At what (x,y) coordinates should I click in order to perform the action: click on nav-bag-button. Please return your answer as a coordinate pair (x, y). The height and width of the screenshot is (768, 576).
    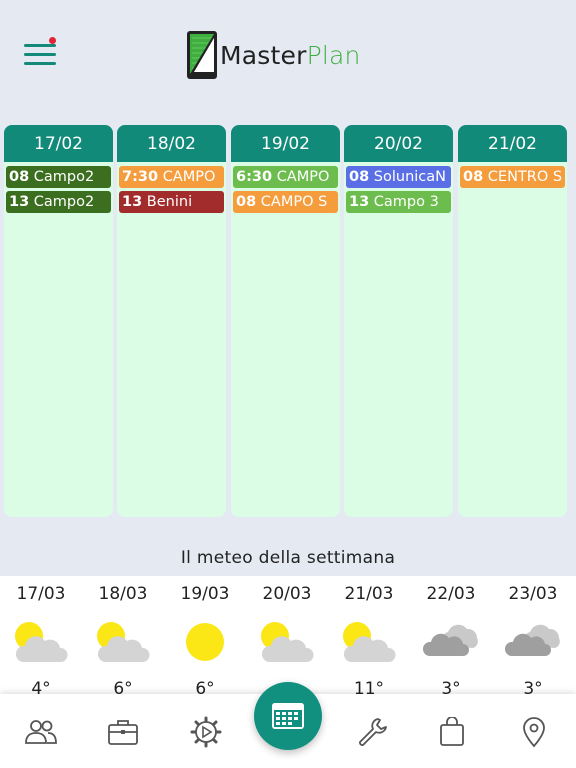
    Looking at the image, I should click on (452, 732).